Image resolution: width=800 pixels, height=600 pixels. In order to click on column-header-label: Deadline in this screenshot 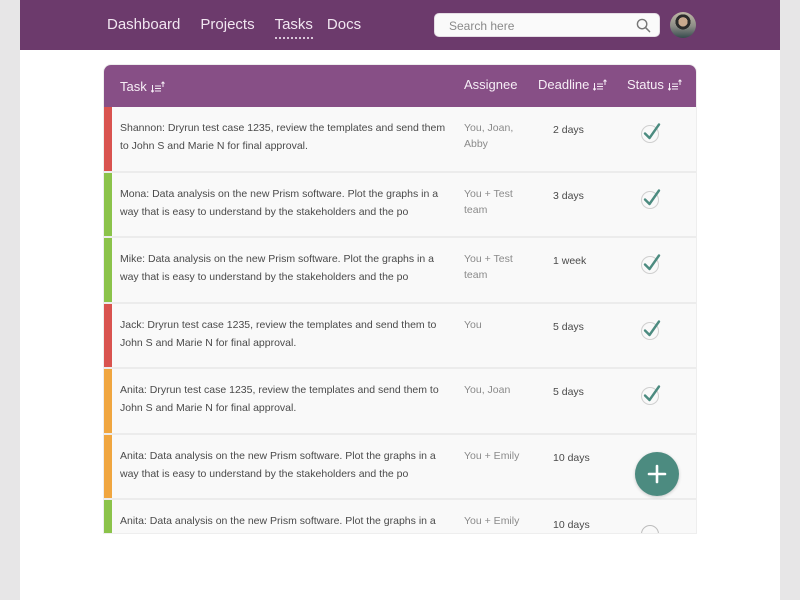, I will do `click(564, 84)`.